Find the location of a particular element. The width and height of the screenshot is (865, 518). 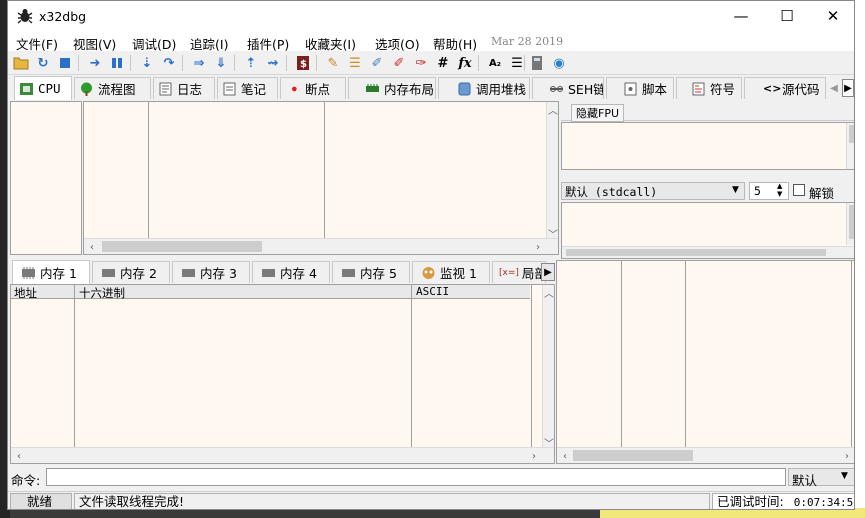

script-icon is located at coordinates (630, 88).